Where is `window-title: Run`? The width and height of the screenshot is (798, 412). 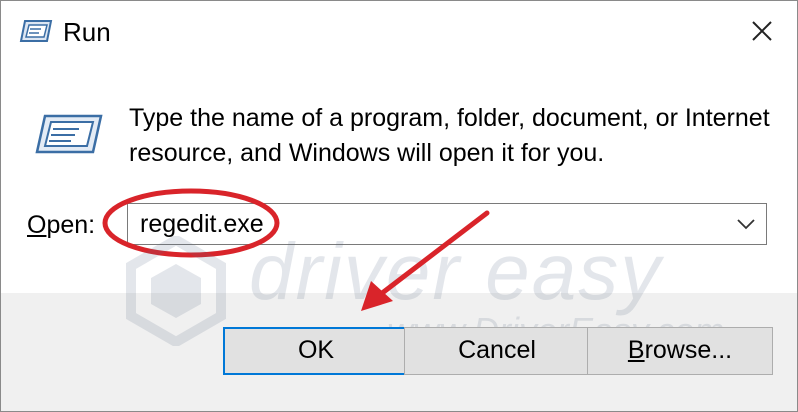
window-title: Run is located at coordinates (87, 32).